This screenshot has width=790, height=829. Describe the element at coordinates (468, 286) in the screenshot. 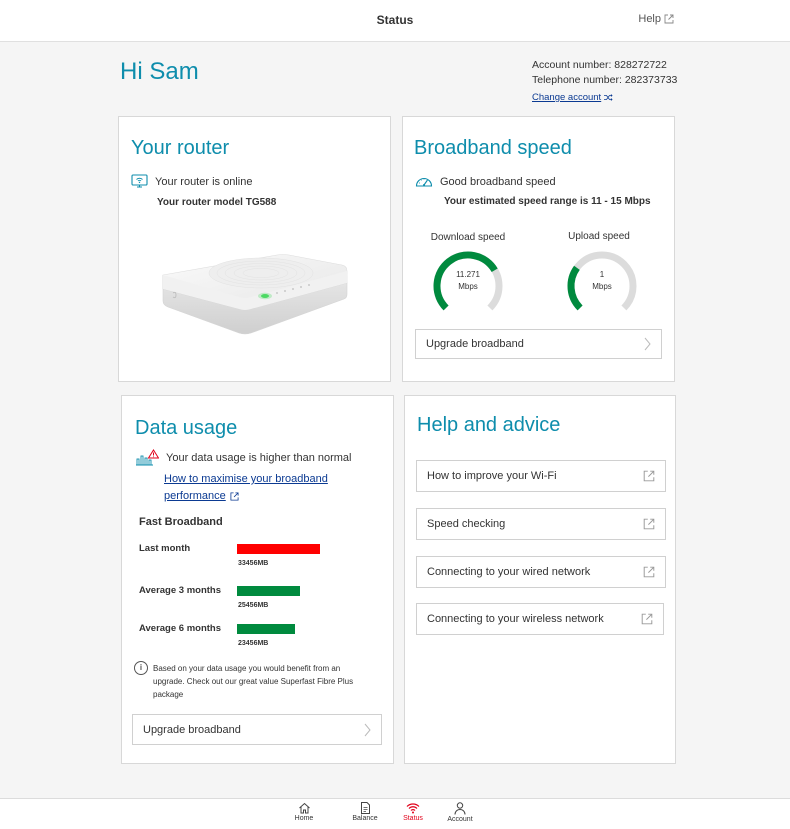

I see `download-speed-unit: Mbps` at that location.